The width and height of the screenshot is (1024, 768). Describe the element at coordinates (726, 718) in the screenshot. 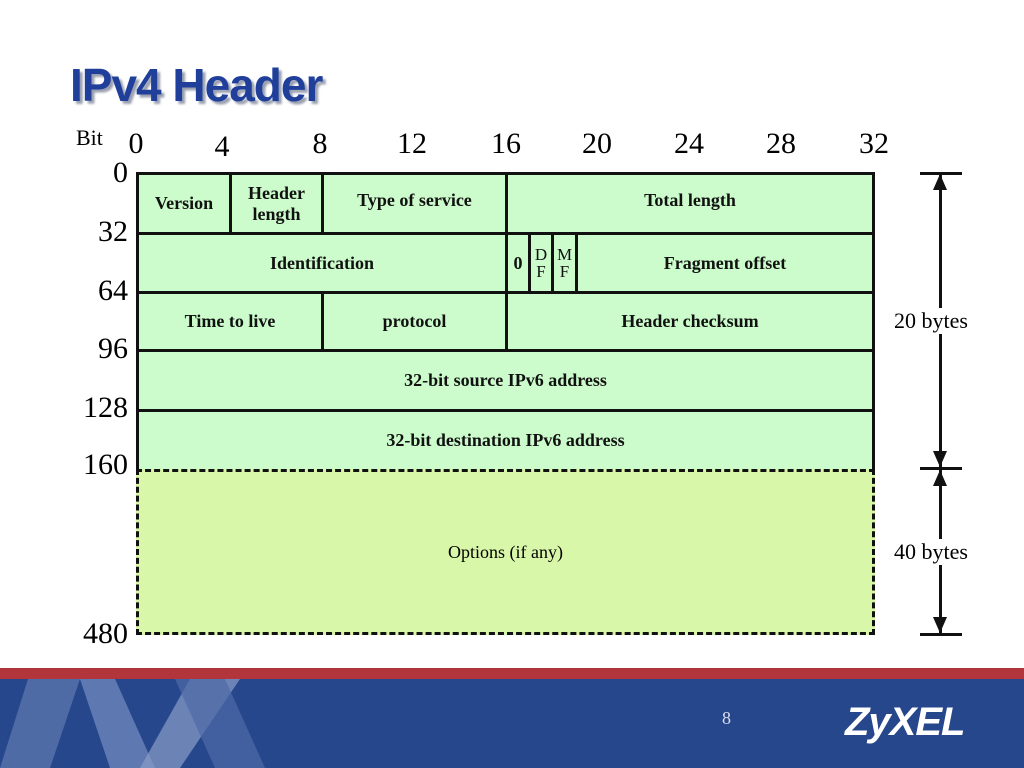

I see `page-number: 8` at that location.